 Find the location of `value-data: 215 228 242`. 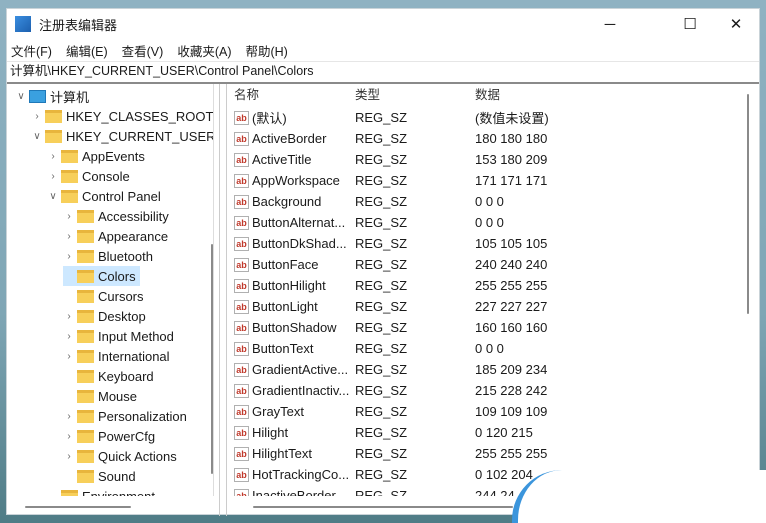

value-data: 215 228 242 is located at coordinates (511, 390).